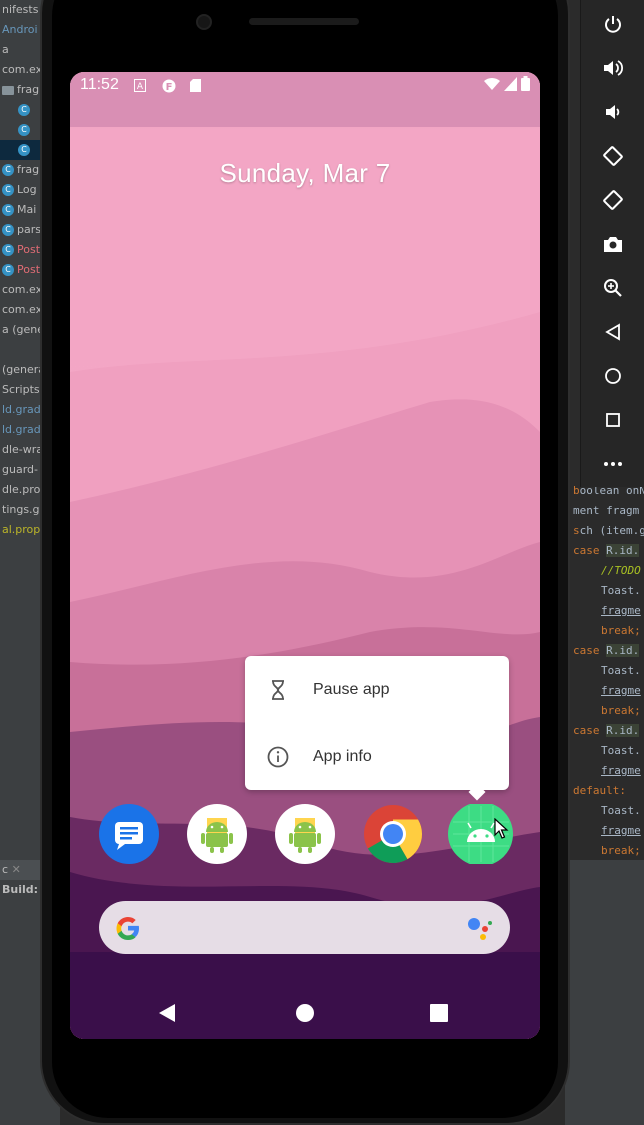 The height and width of the screenshot is (1125, 644). What do you see at coordinates (24, 369) in the screenshot?
I see `tree-item-label: (genera` at bounding box center [24, 369].